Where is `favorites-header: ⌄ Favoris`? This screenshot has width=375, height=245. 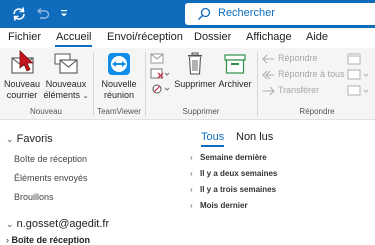
favorites-header: ⌄ Favoris is located at coordinates (29, 139).